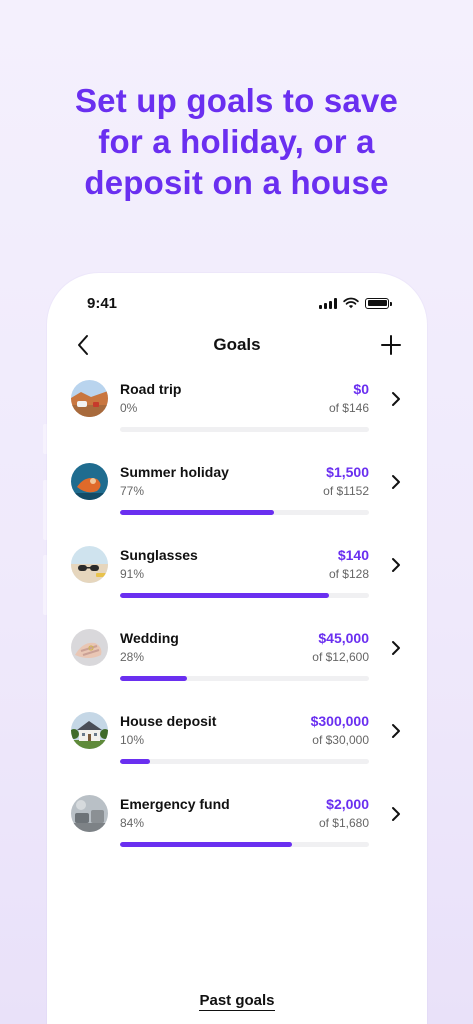 This screenshot has height=1024, width=473. I want to click on goal-percent: 10%, so click(132, 740).